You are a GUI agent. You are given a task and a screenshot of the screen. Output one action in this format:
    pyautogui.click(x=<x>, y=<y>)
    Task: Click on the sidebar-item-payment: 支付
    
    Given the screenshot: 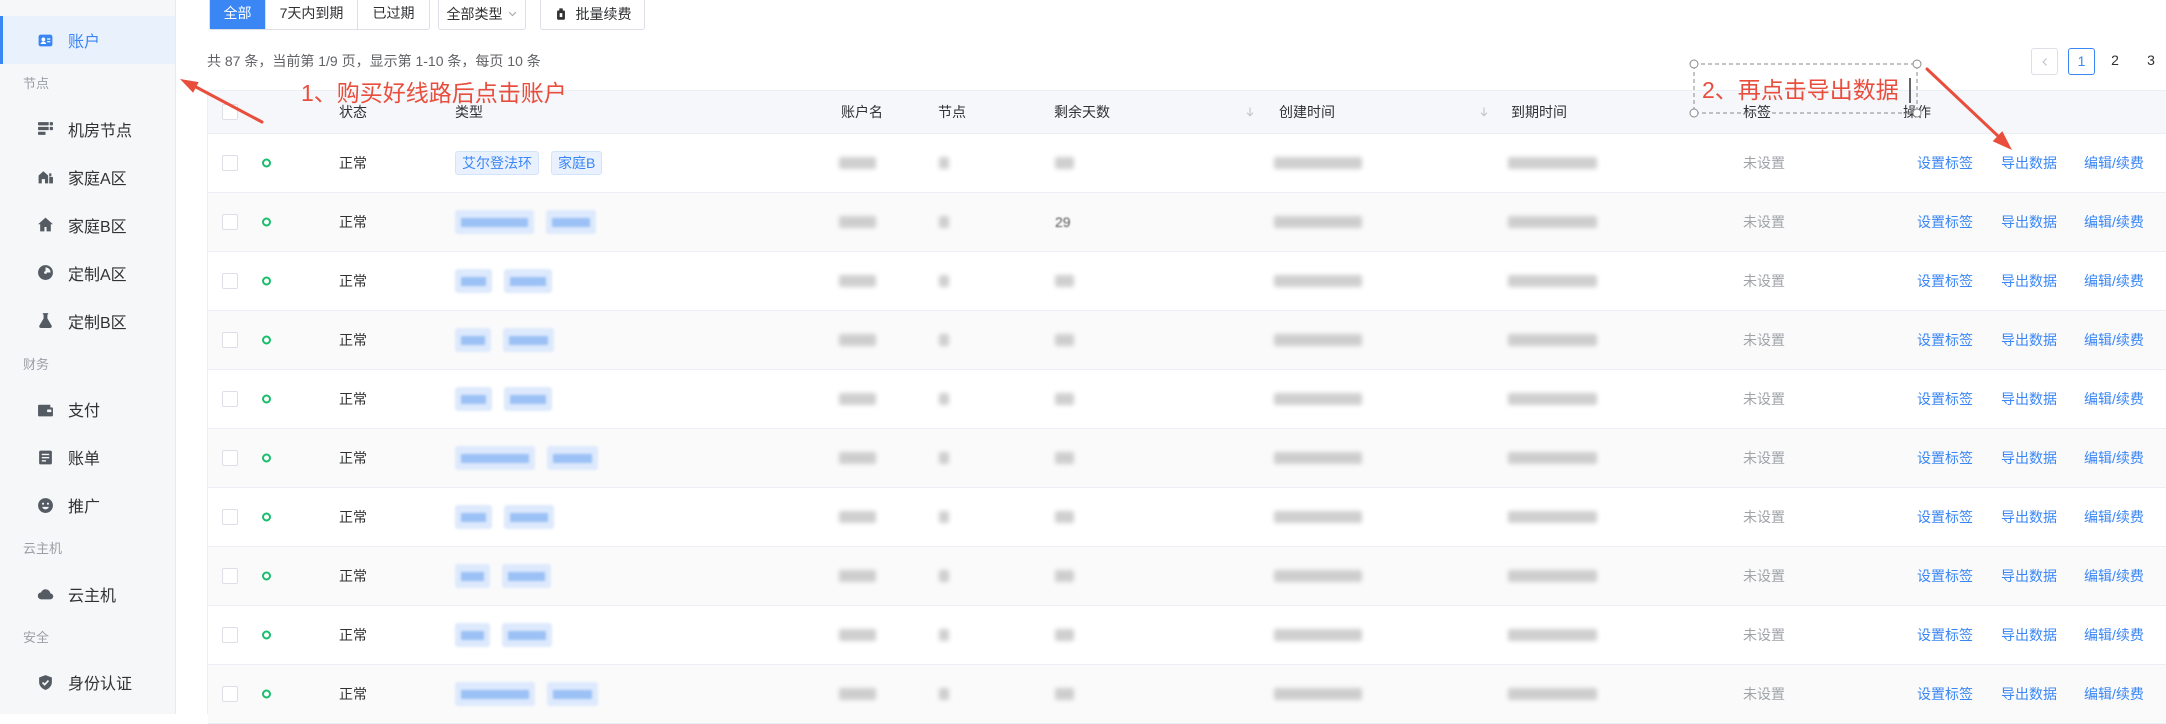 What is the action you would take?
    pyautogui.click(x=87, y=409)
    